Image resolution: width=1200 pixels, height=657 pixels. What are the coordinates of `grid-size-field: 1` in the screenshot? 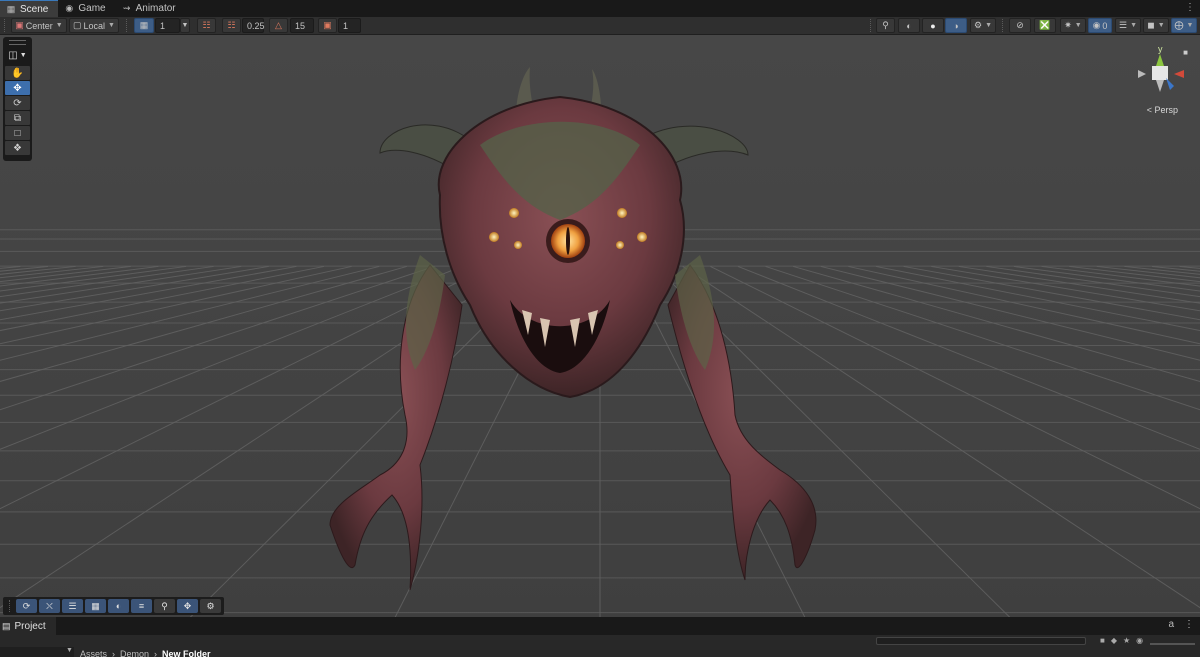 It's located at (167, 25).